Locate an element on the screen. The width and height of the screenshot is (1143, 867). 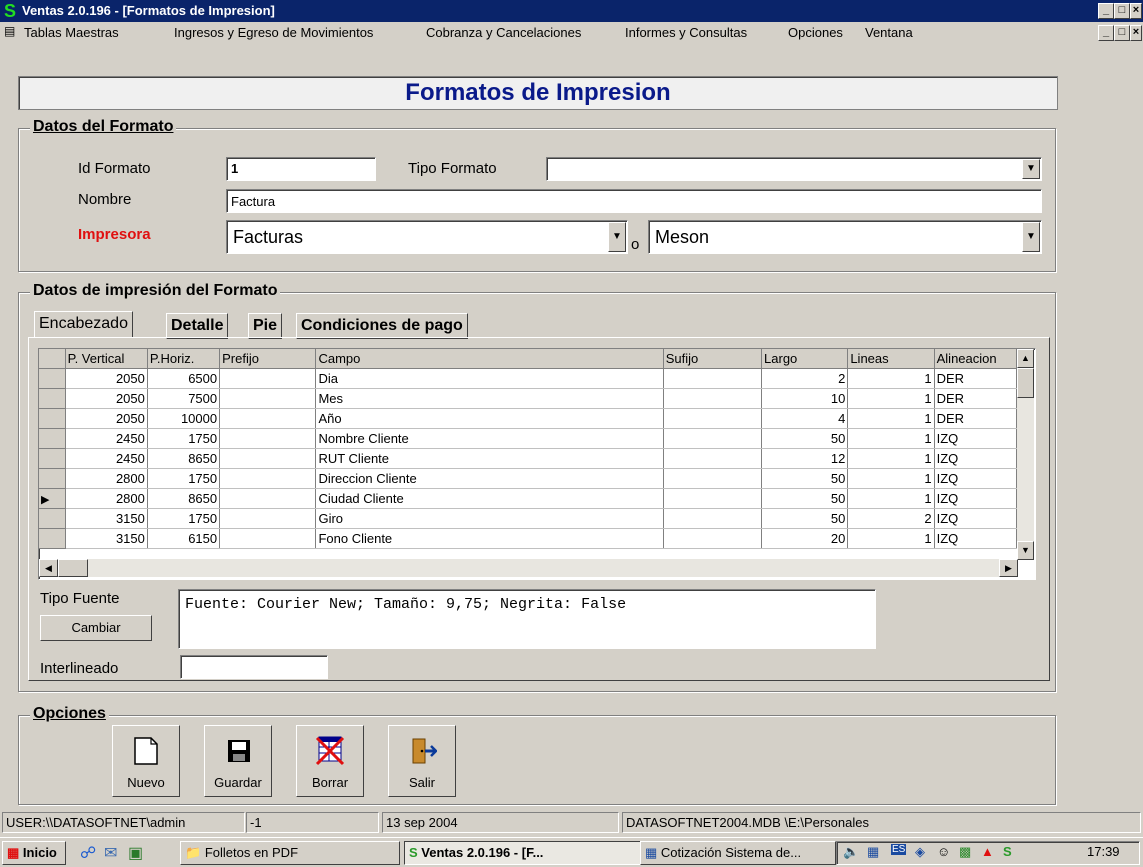
table-row: 2050 10000 Año 4 1 DER is located at coordinates (528, 418).